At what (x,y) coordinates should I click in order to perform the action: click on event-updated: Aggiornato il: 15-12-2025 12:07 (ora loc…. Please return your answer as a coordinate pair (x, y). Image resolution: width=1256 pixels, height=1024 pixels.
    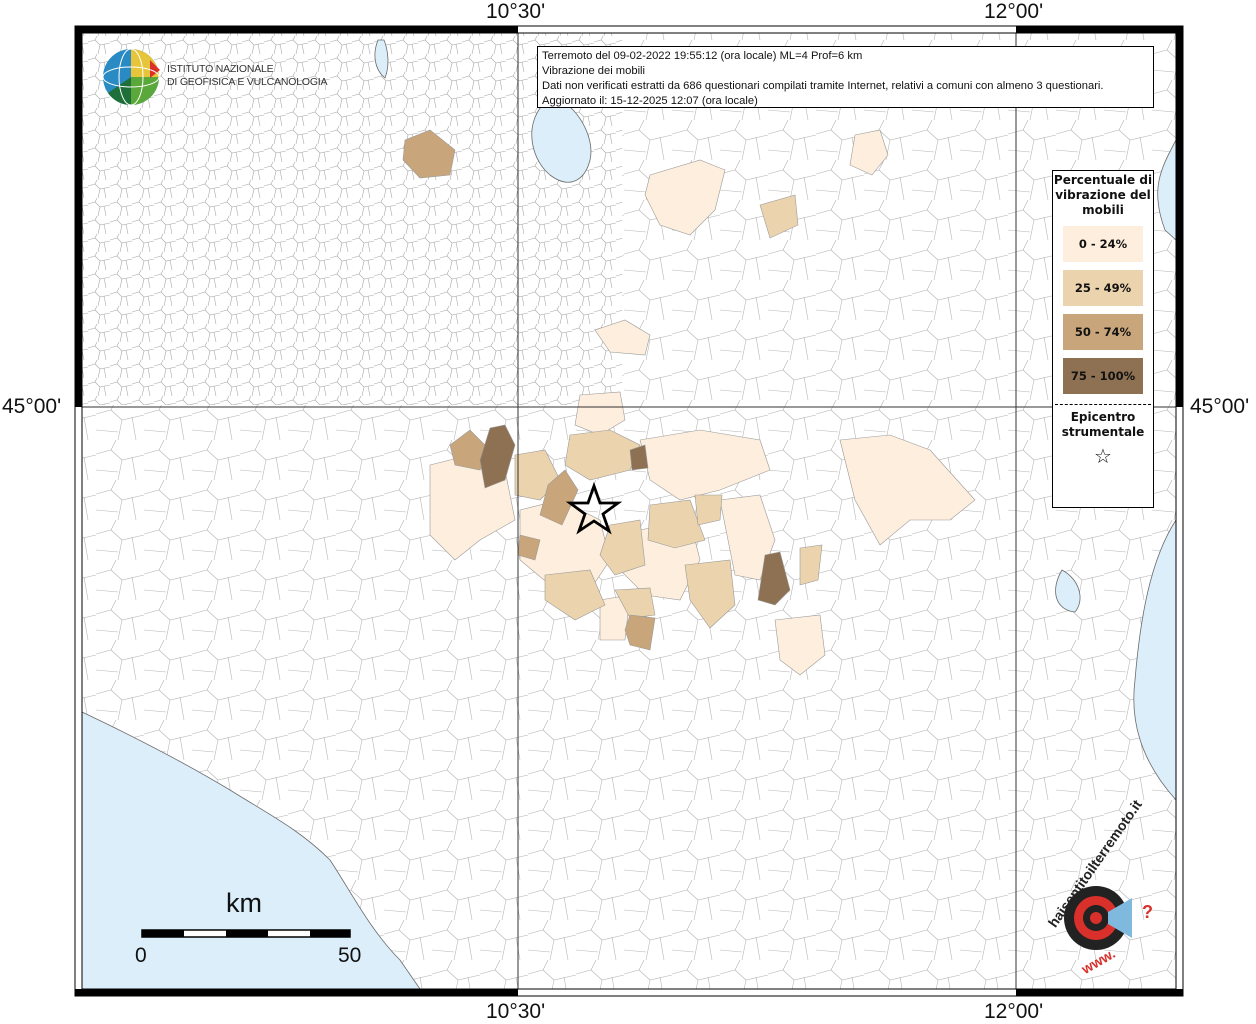
    Looking at the image, I should click on (650, 101).